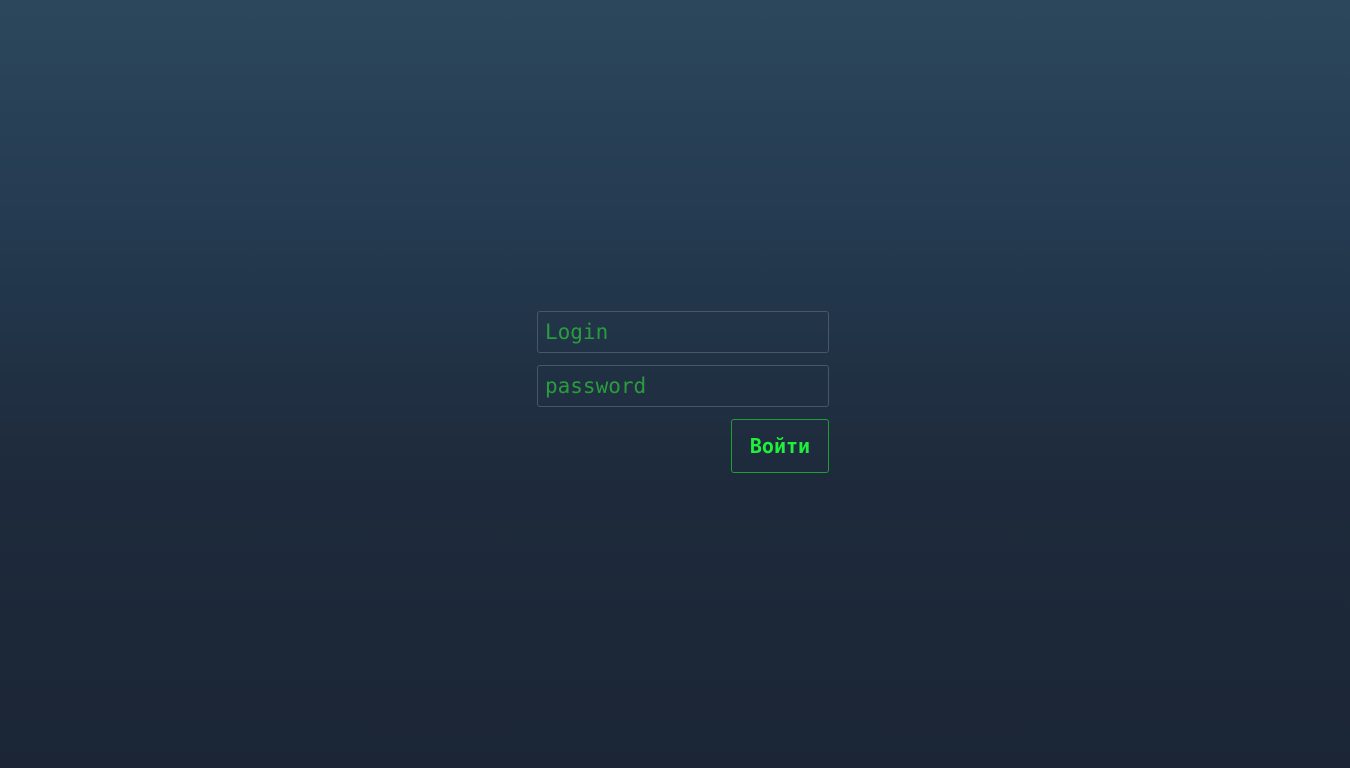 The width and height of the screenshot is (1350, 768). What do you see at coordinates (683, 386) in the screenshot?
I see `password-input` at bounding box center [683, 386].